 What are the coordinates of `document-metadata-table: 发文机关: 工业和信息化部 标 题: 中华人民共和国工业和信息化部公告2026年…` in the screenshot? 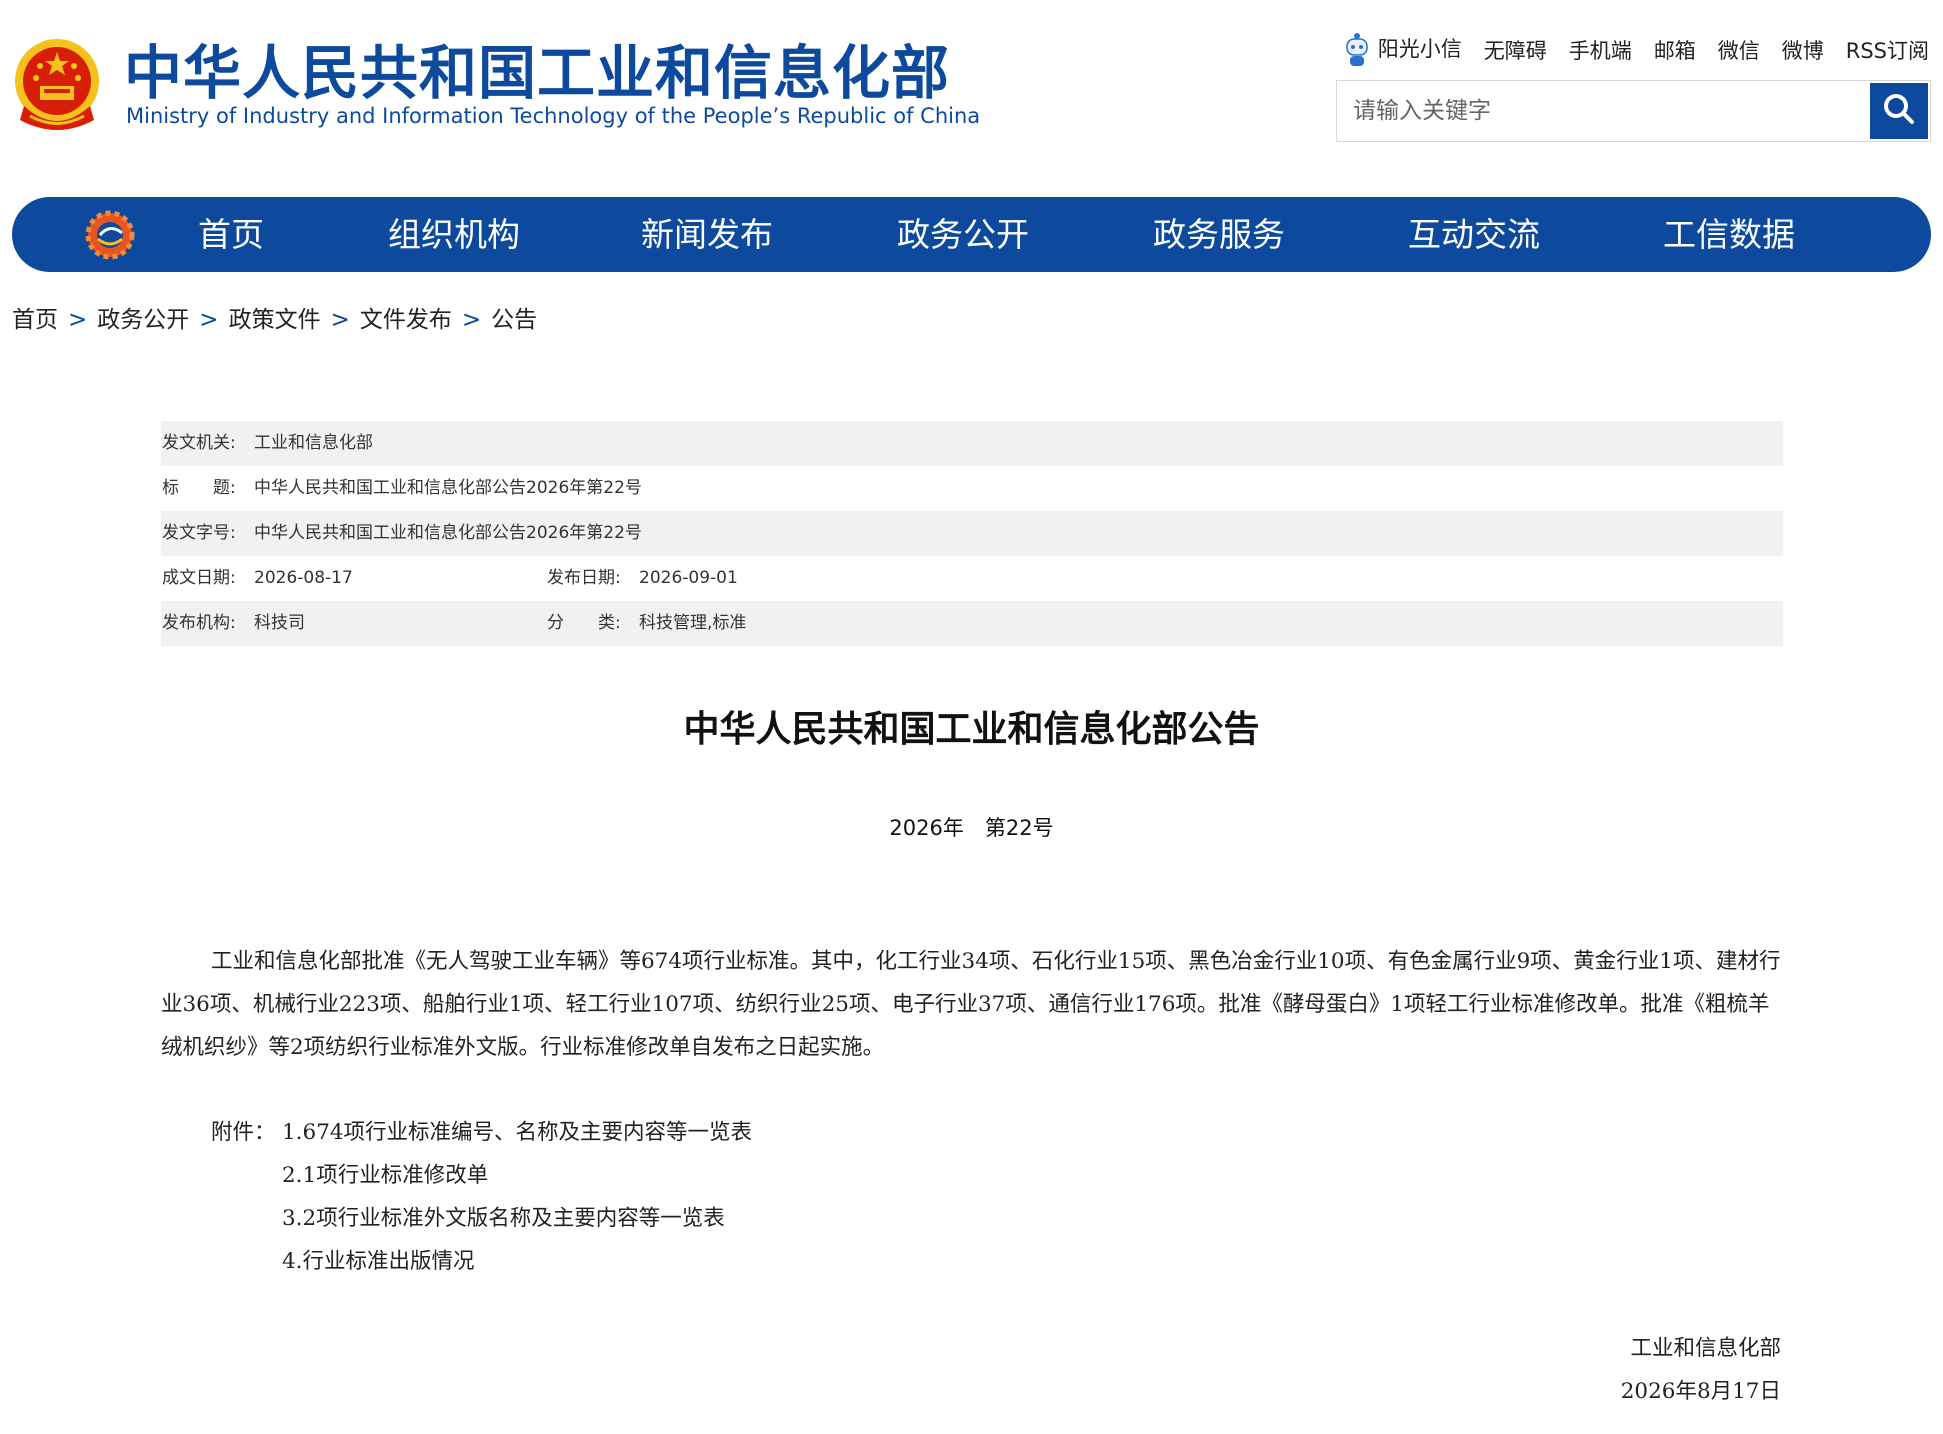 It's located at (972, 533).